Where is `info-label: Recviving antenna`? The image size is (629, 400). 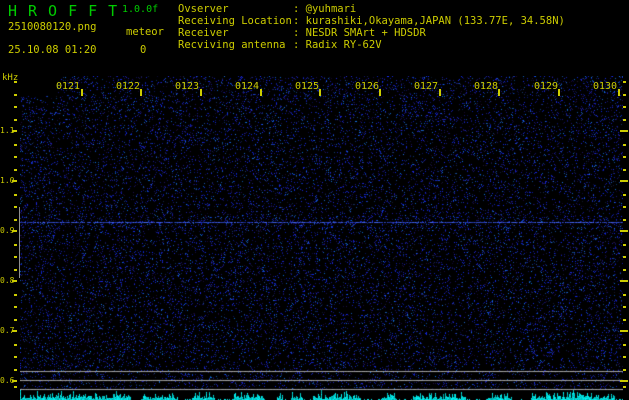
info-label: Recviving antenna is located at coordinates (232, 45).